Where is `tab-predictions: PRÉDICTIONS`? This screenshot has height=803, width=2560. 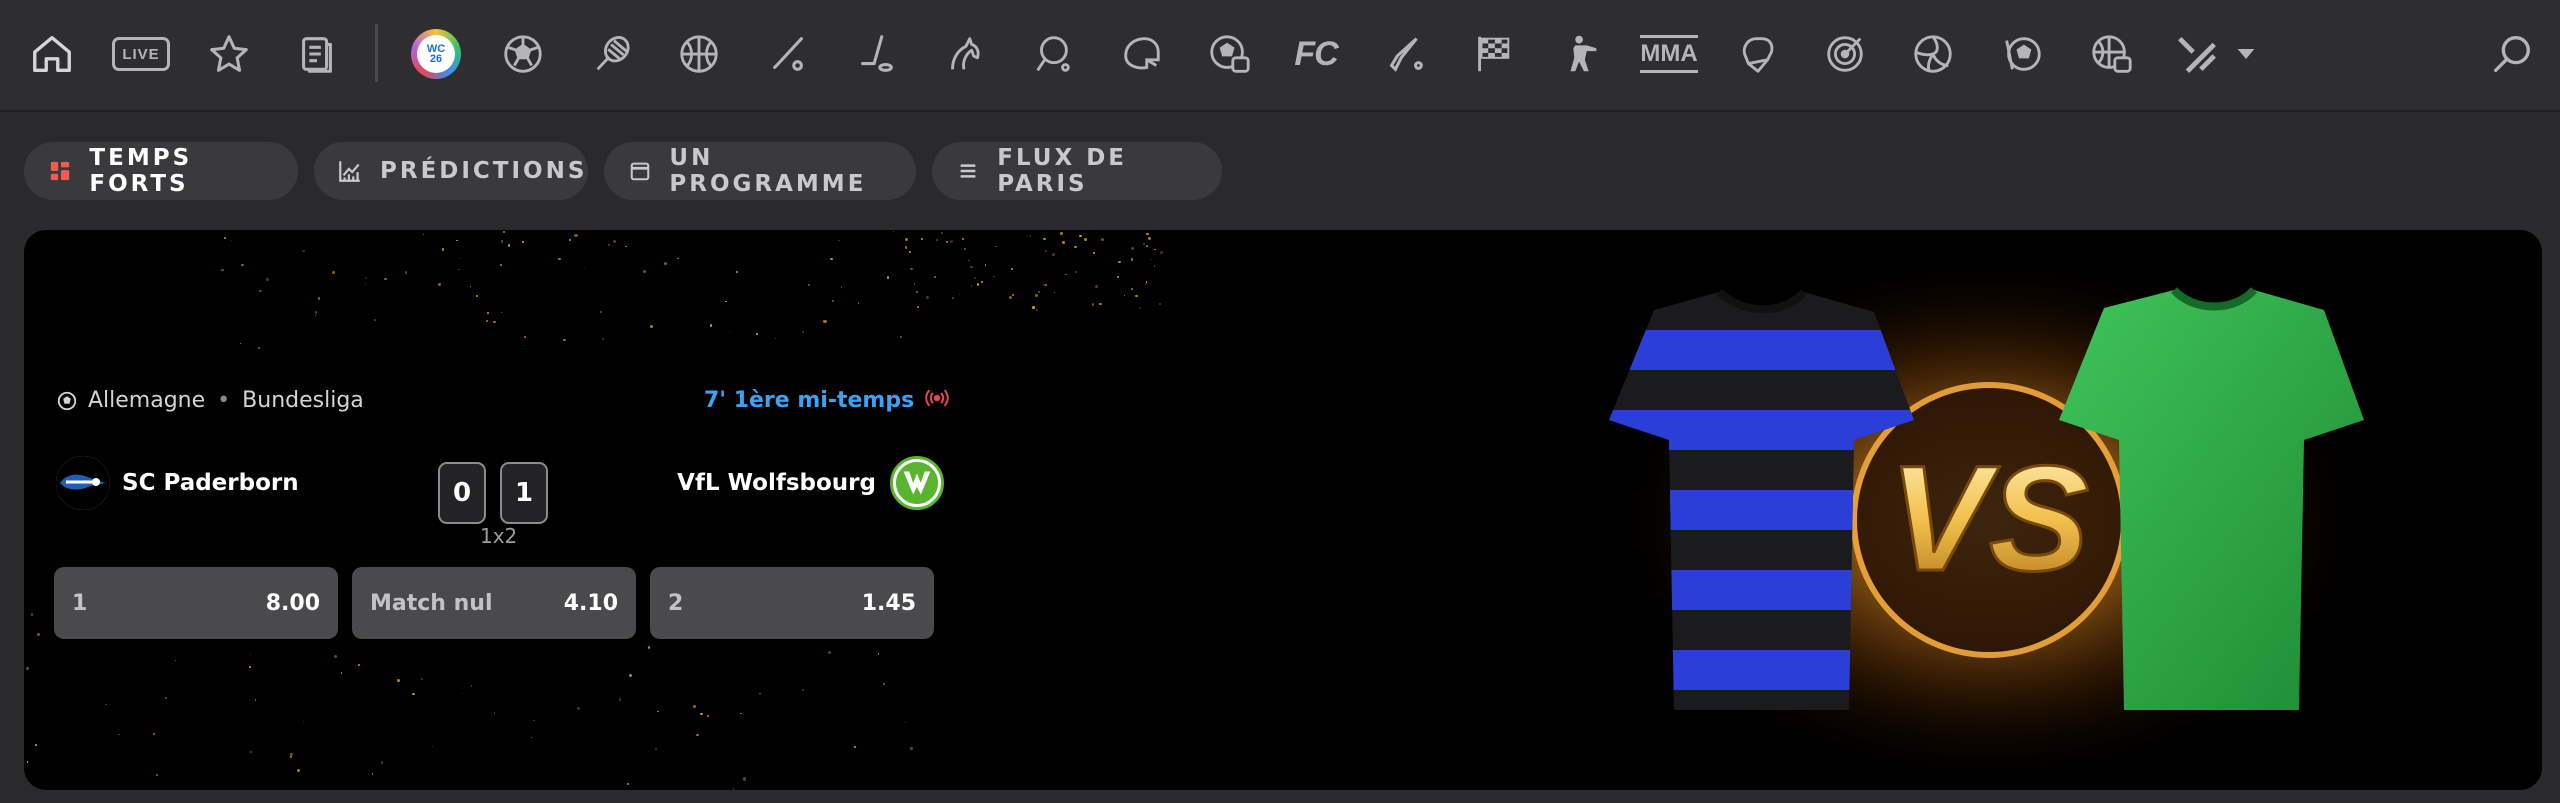 tab-predictions: PRÉDICTIONS is located at coordinates (451, 171).